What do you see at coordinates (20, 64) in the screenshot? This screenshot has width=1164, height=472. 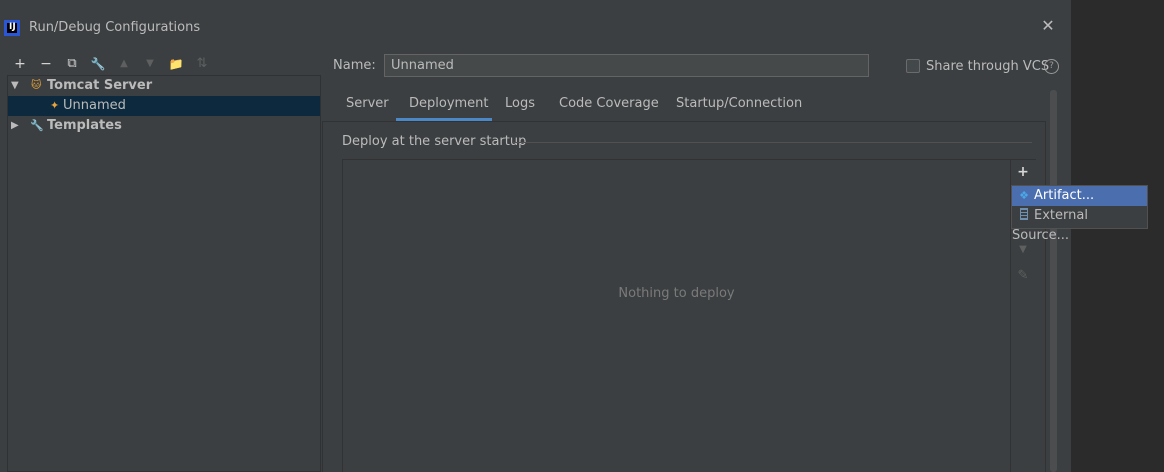 I see `add-icon: +` at bounding box center [20, 64].